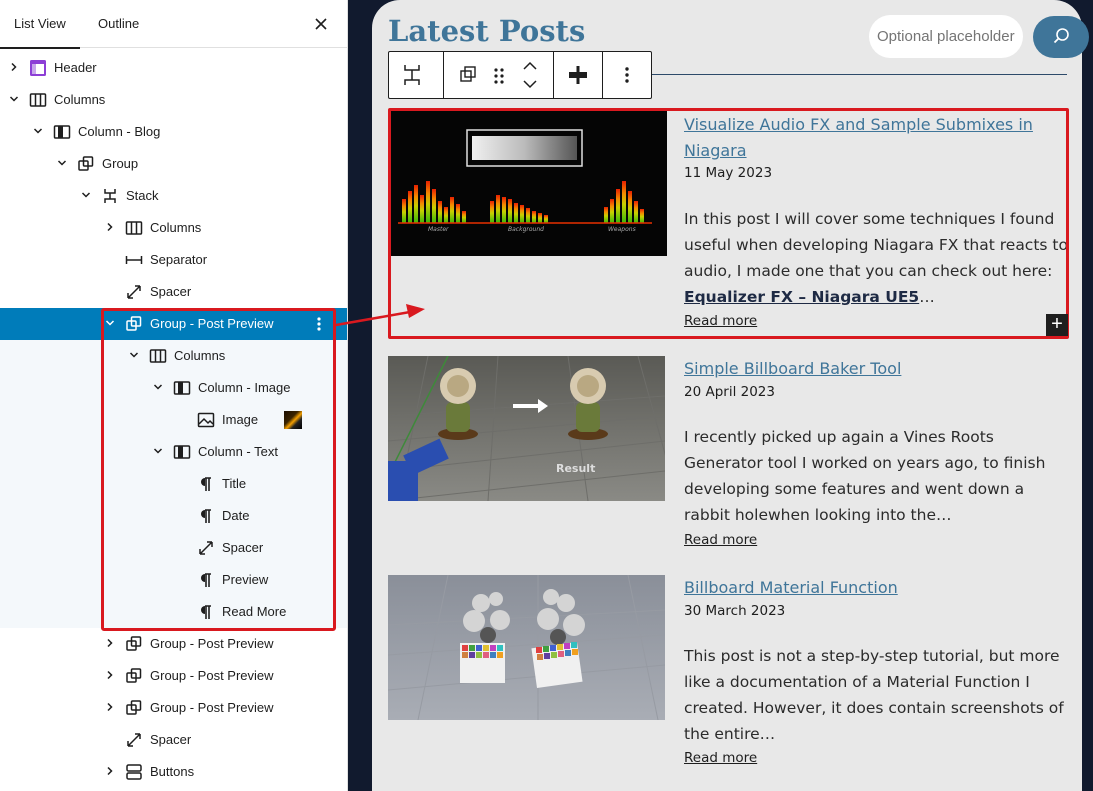  Describe the element at coordinates (118, 24) in the screenshot. I see `tab-outline: Outline` at that location.